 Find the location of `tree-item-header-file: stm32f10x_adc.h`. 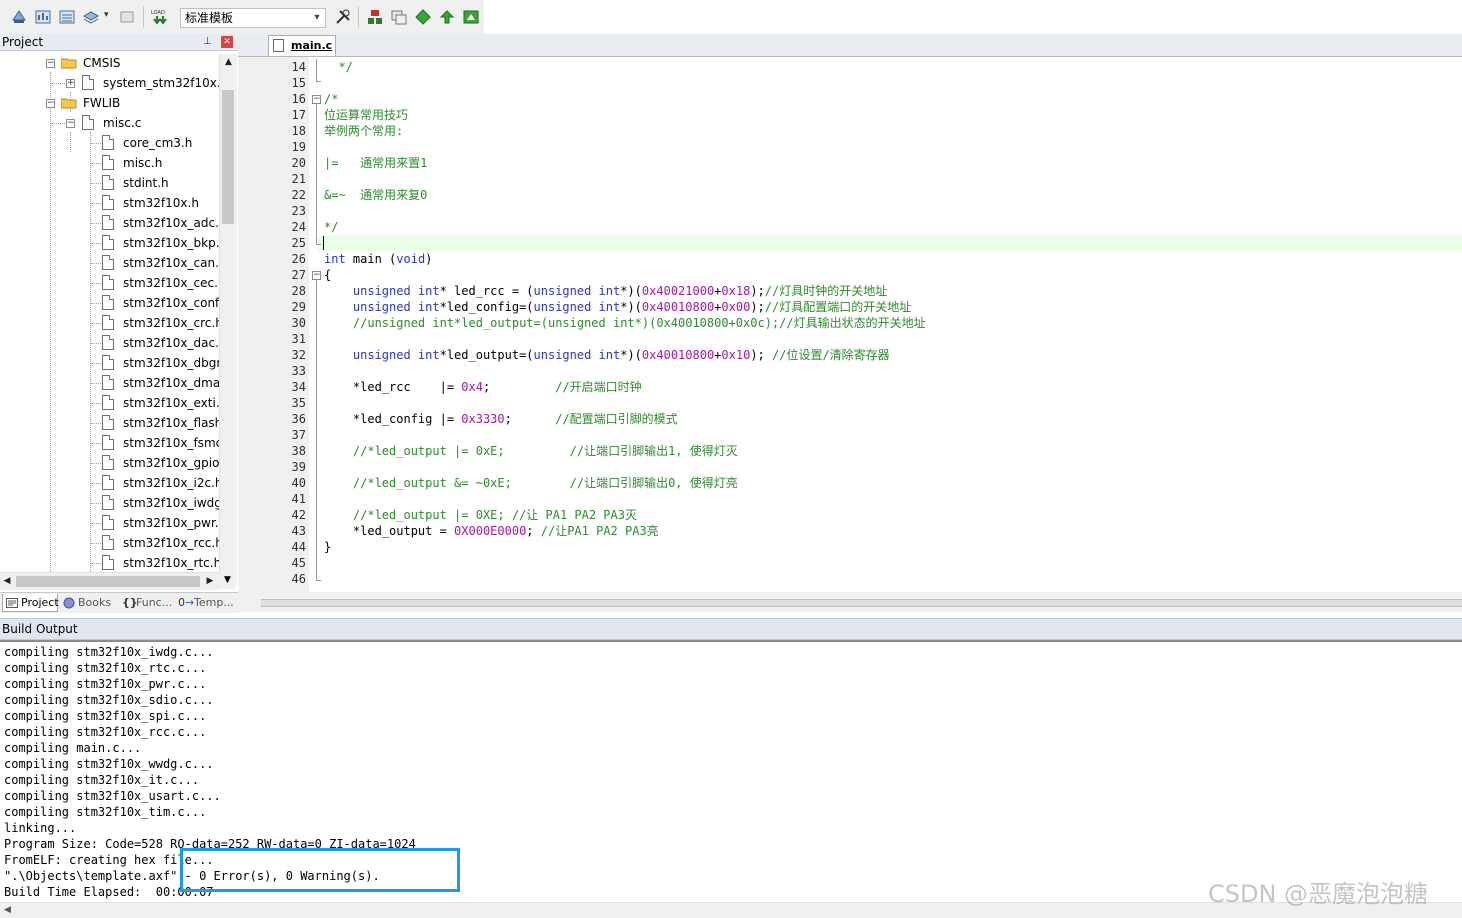

tree-item-header-file: stm32f10x_adc.h is located at coordinates (113, 223).